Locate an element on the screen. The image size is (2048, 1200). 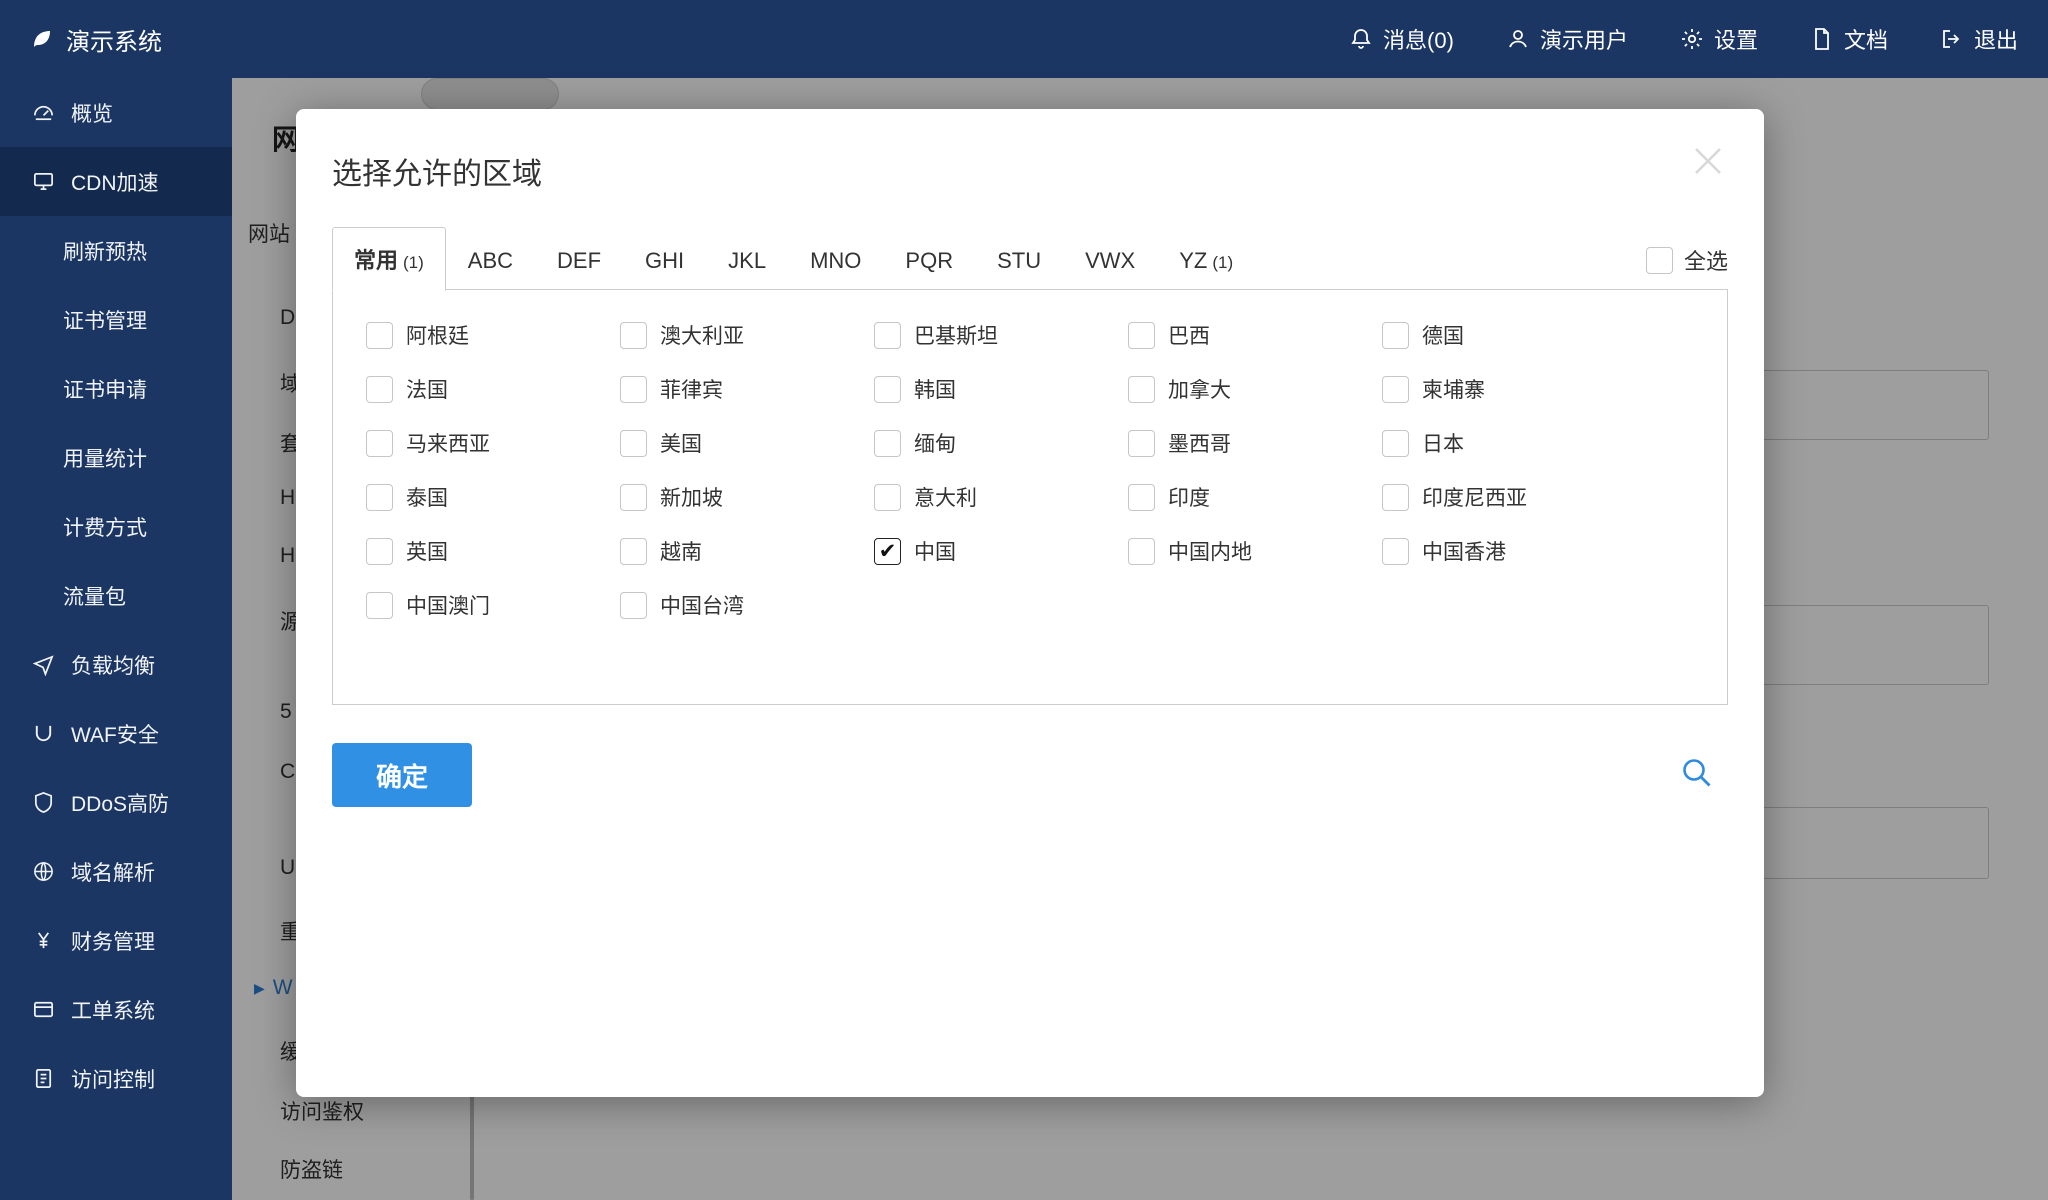
sidebar-item-1: CDN加速 is located at coordinates (116, 181).